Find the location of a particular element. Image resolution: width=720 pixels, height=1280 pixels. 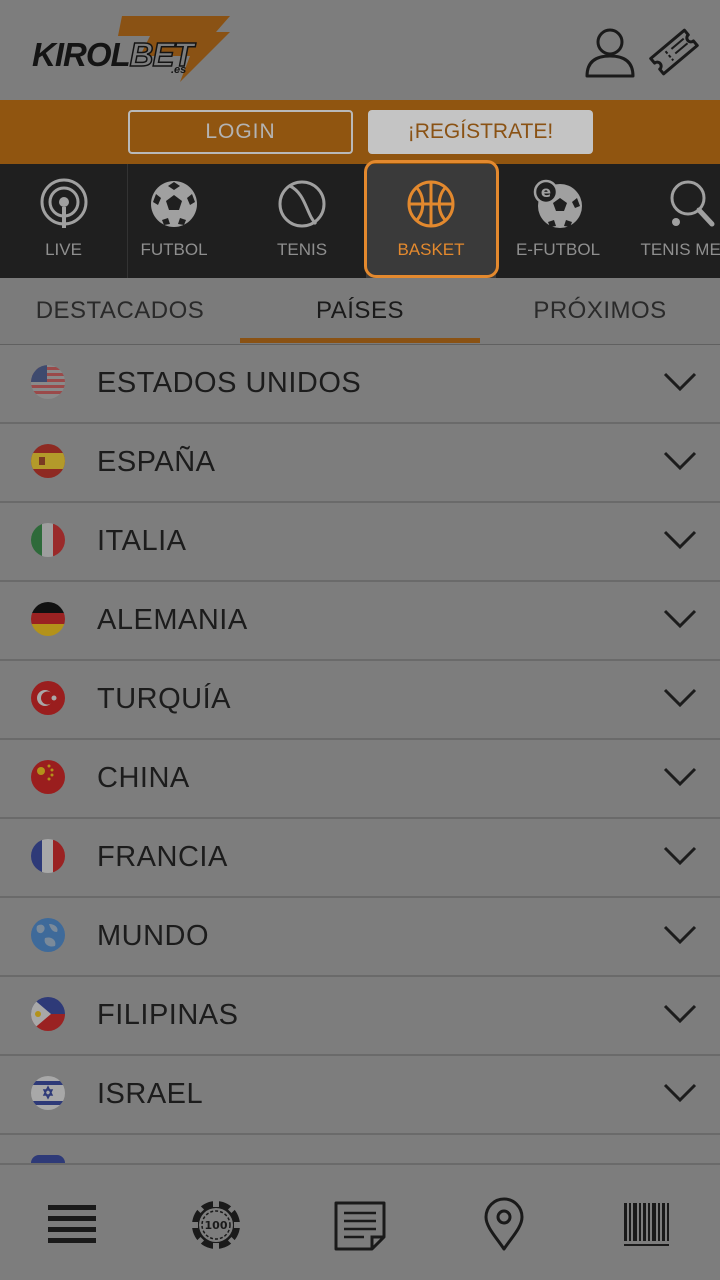

sport-label: LIVE is located at coordinates (63, 249).